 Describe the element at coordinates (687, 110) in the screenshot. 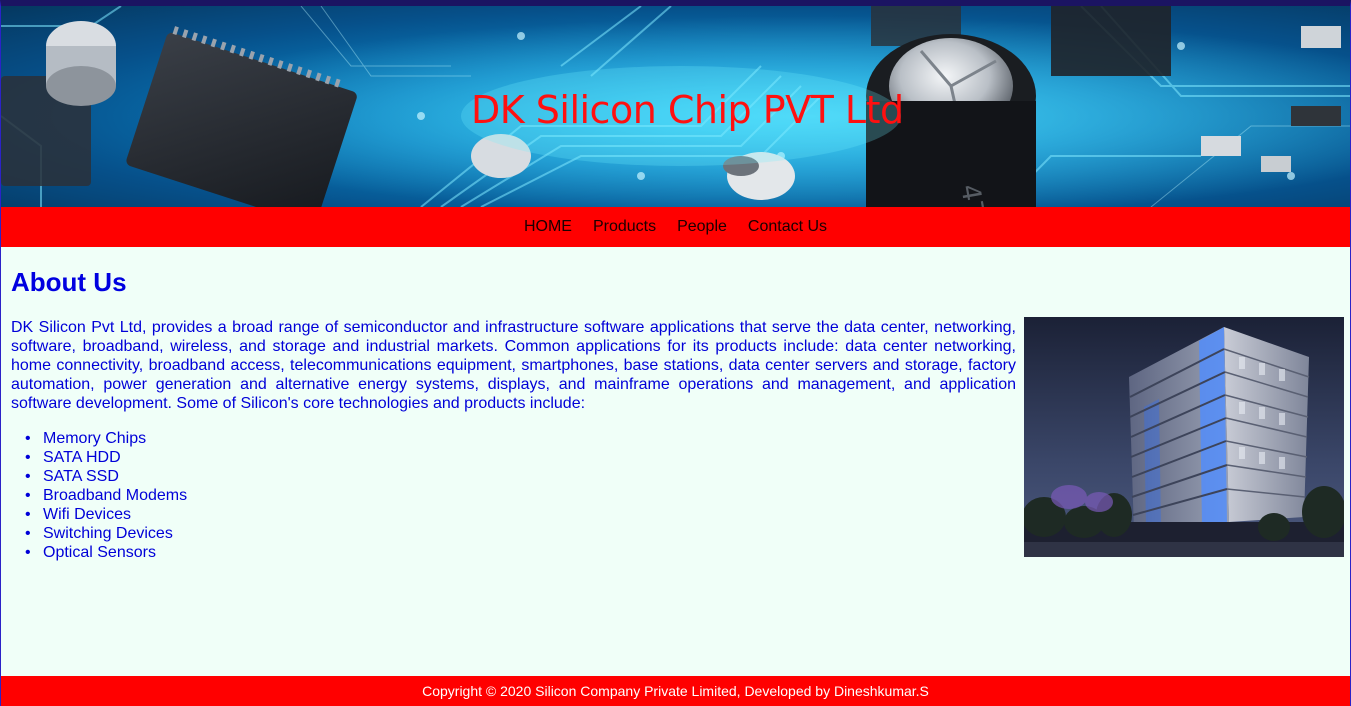

I see `site-title: DK Silicon Chip PVT Ltd` at that location.